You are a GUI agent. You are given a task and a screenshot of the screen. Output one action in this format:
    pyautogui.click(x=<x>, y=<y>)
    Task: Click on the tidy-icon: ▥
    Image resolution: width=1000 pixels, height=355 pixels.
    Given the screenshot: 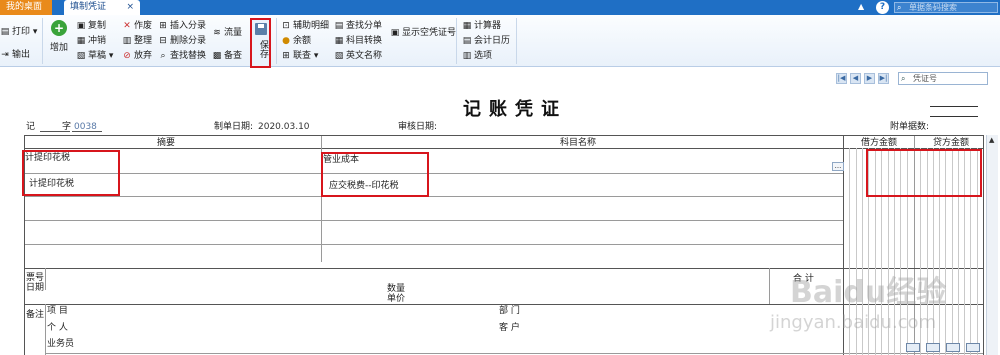 What is the action you would take?
    pyautogui.click(x=127, y=41)
    